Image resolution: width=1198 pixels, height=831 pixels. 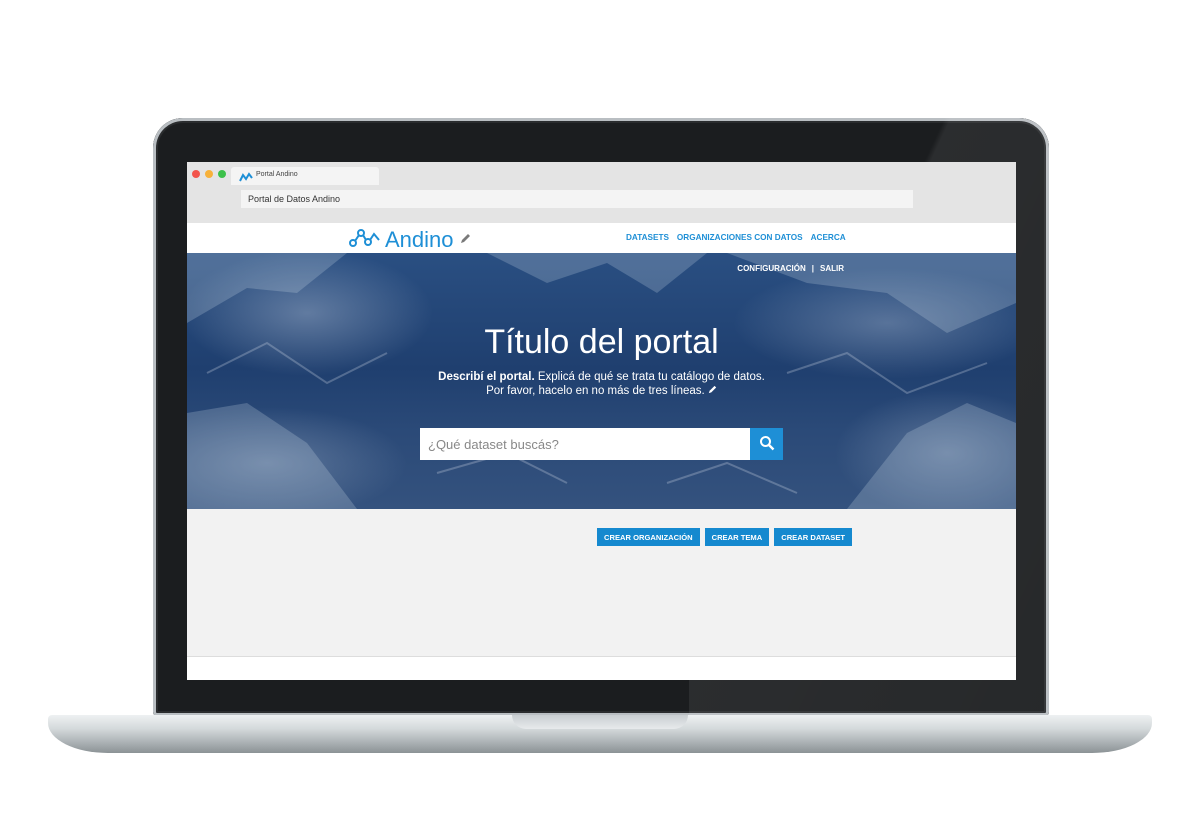 I want to click on nav-datasets: DATASETS, so click(x=647, y=237).